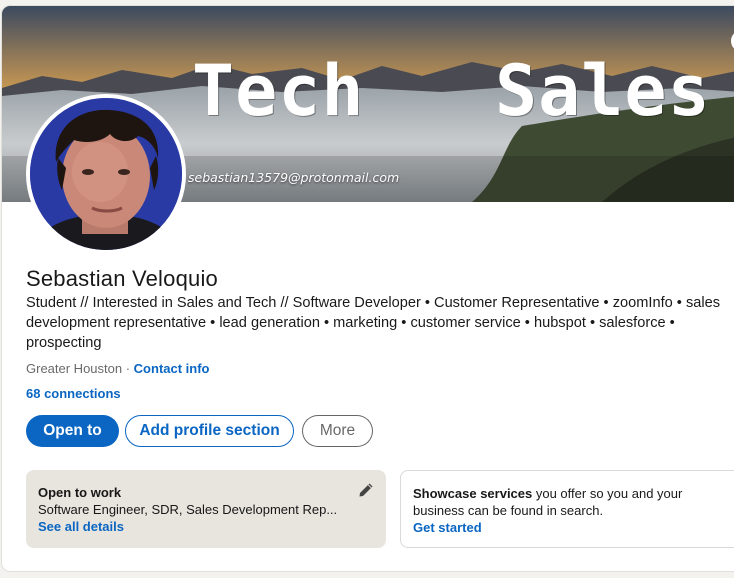 This screenshot has height=578, width=734. What do you see at coordinates (206, 527) in the screenshot?
I see `see-all-details-link: See all details` at bounding box center [206, 527].